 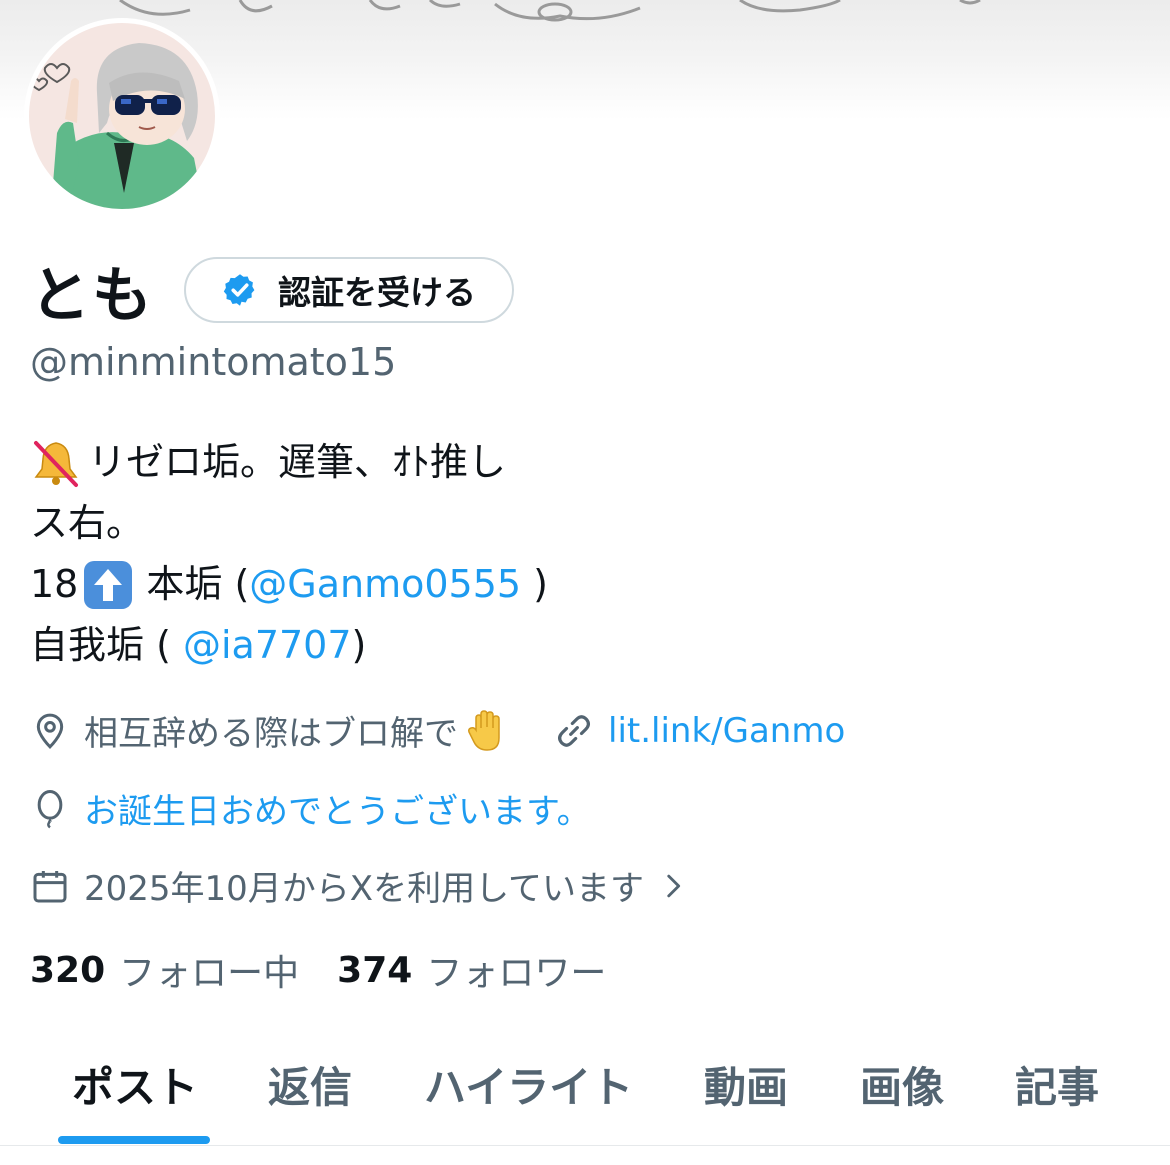 I want to click on joined-text: 2025年10月からXを利用しています, so click(x=364, y=889).